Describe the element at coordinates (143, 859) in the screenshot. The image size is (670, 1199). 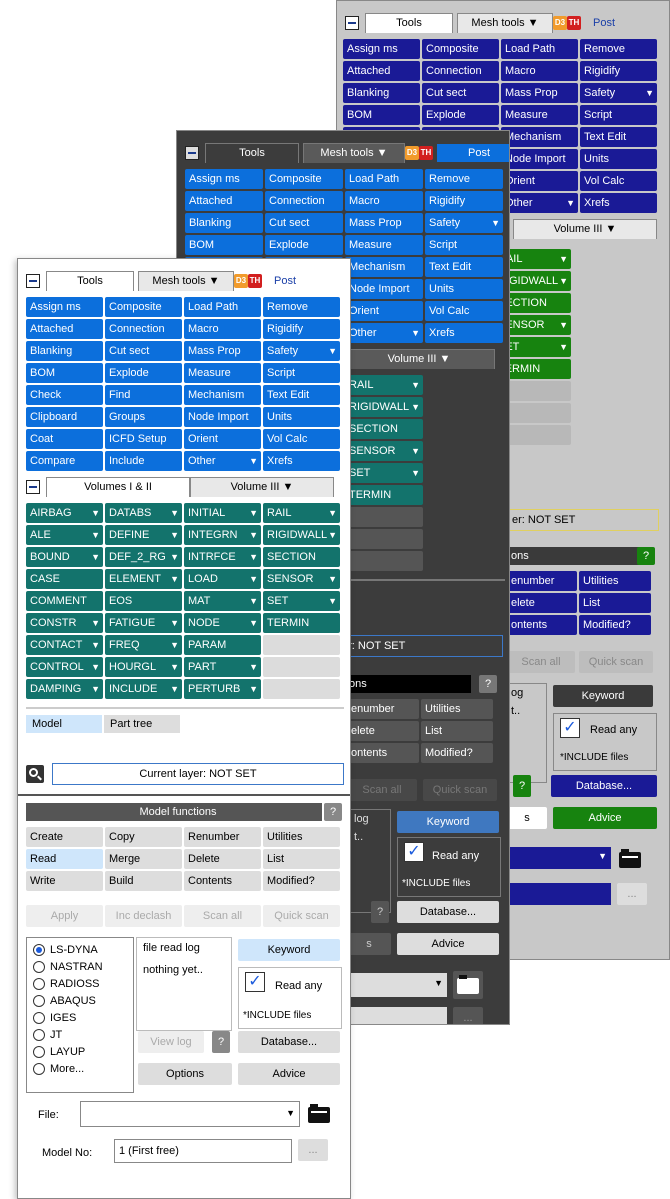
I see `merge-button: Merge` at that location.